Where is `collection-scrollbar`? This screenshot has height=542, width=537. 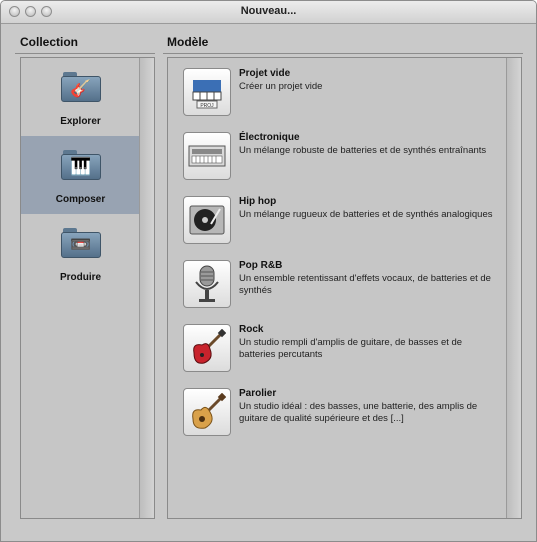
collection-scrollbar is located at coordinates (146, 288).